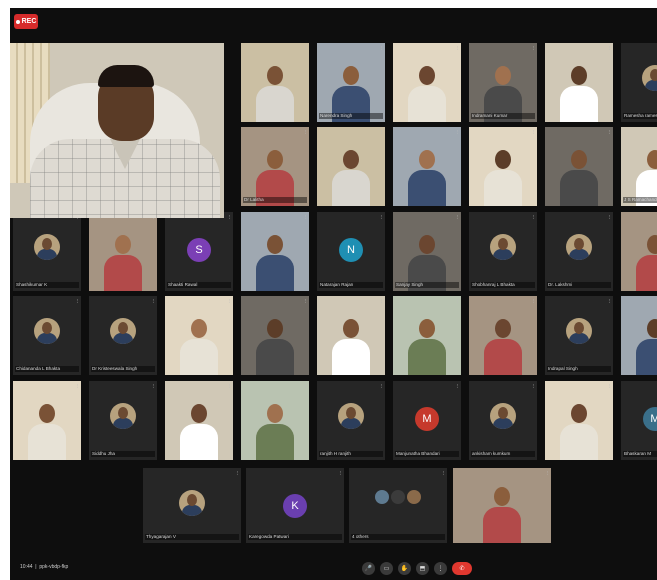  What do you see at coordinates (47, 251) in the screenshot?
I see `participant-tile: ⫶ Shashikumar K` at bounding box center [47, 251].